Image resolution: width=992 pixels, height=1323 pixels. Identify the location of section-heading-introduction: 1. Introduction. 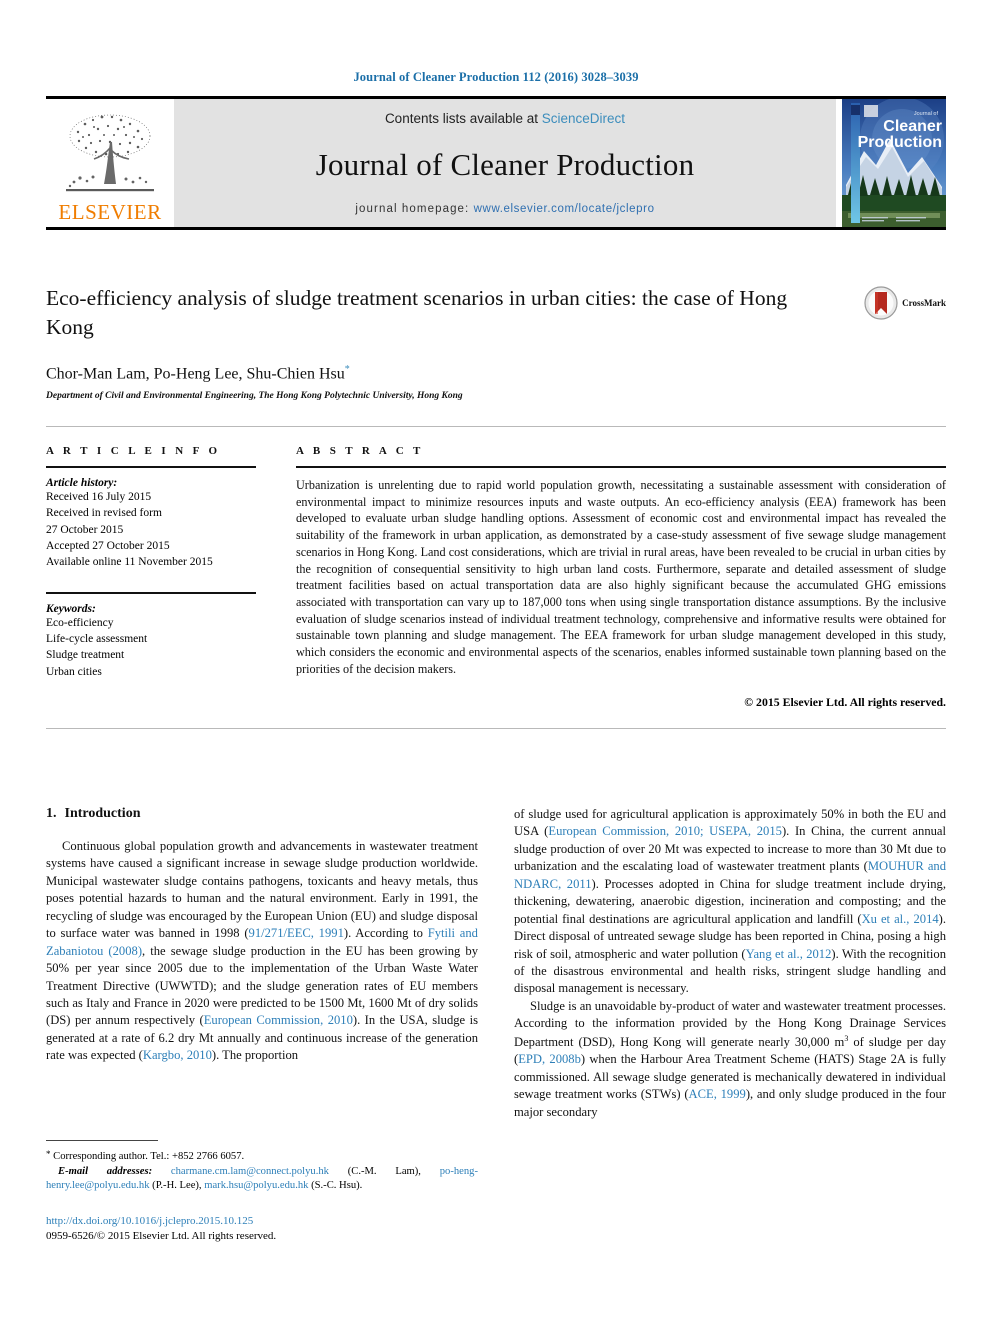
(262, 814).